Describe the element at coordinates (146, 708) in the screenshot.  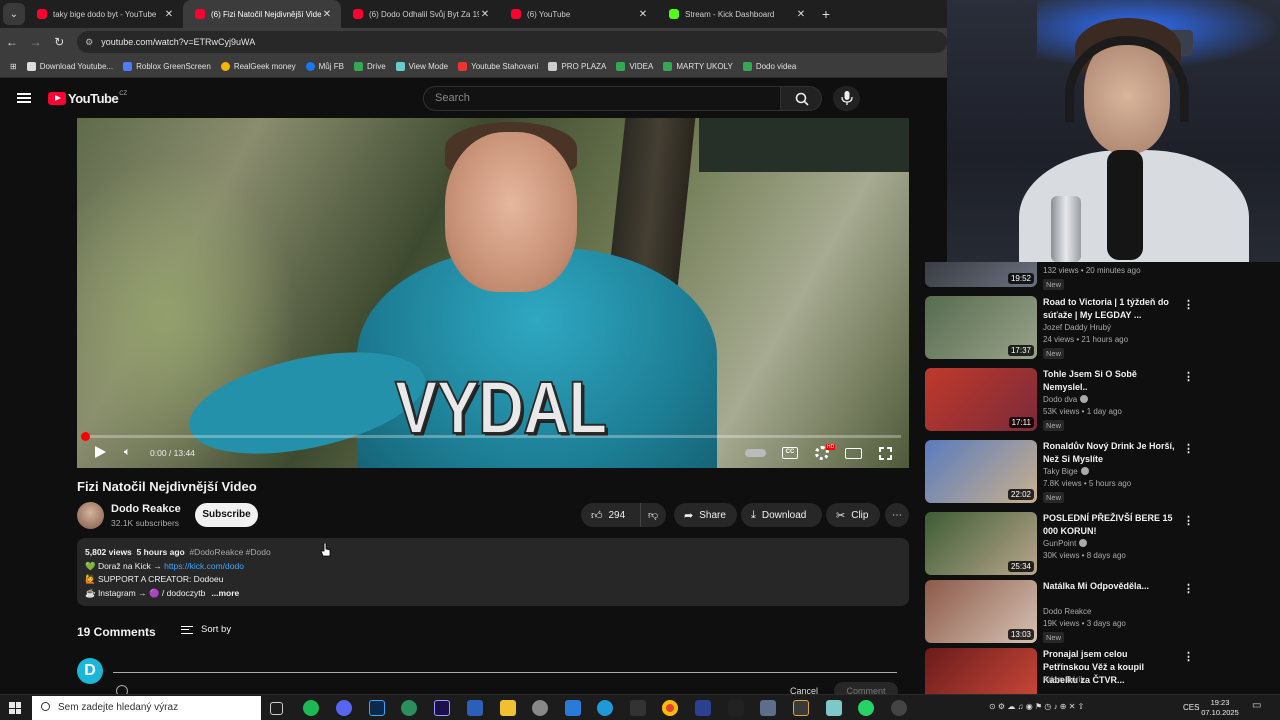
I see `taskbar-search-input: Sem zadejte hledaný výraz` at that location.